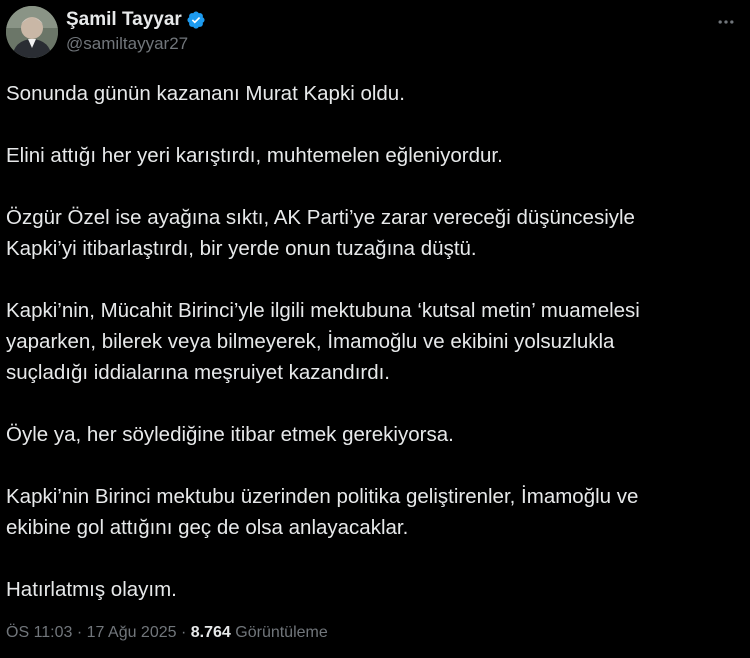 The image size is (750, 658). I want to click on tweet-date: 17 Ağu 2025, so click(132, 632).